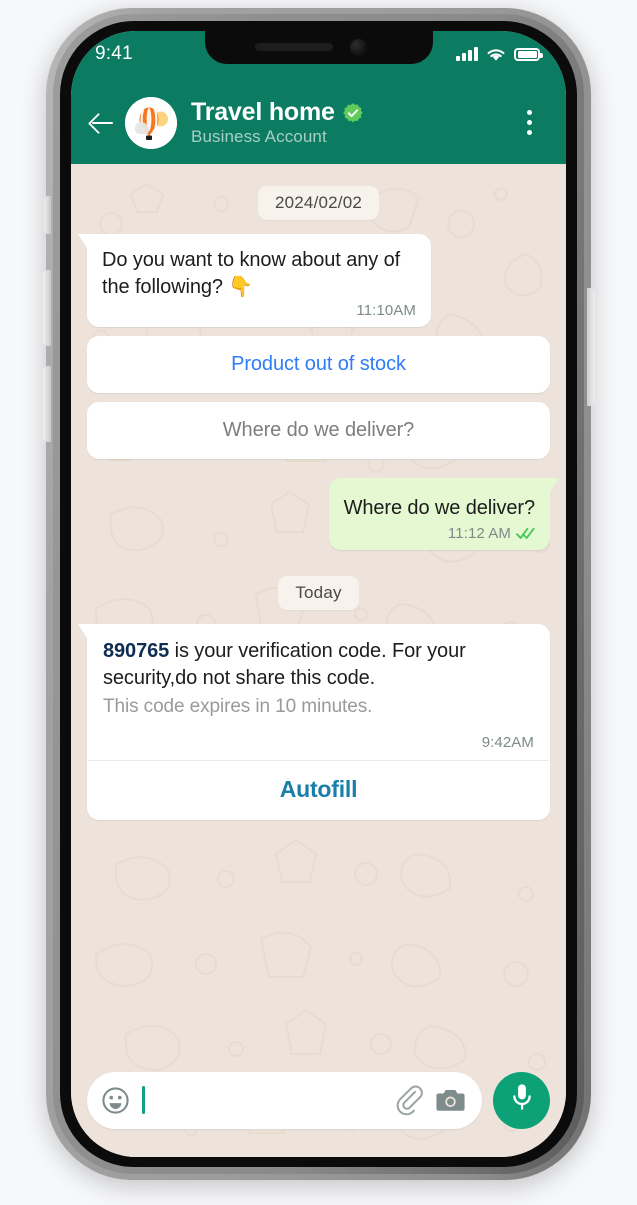 The image size is (637, 1205). Describe the element at coordinates (528, 54) in the screenshot. I see `battery-full-icon` at that location.